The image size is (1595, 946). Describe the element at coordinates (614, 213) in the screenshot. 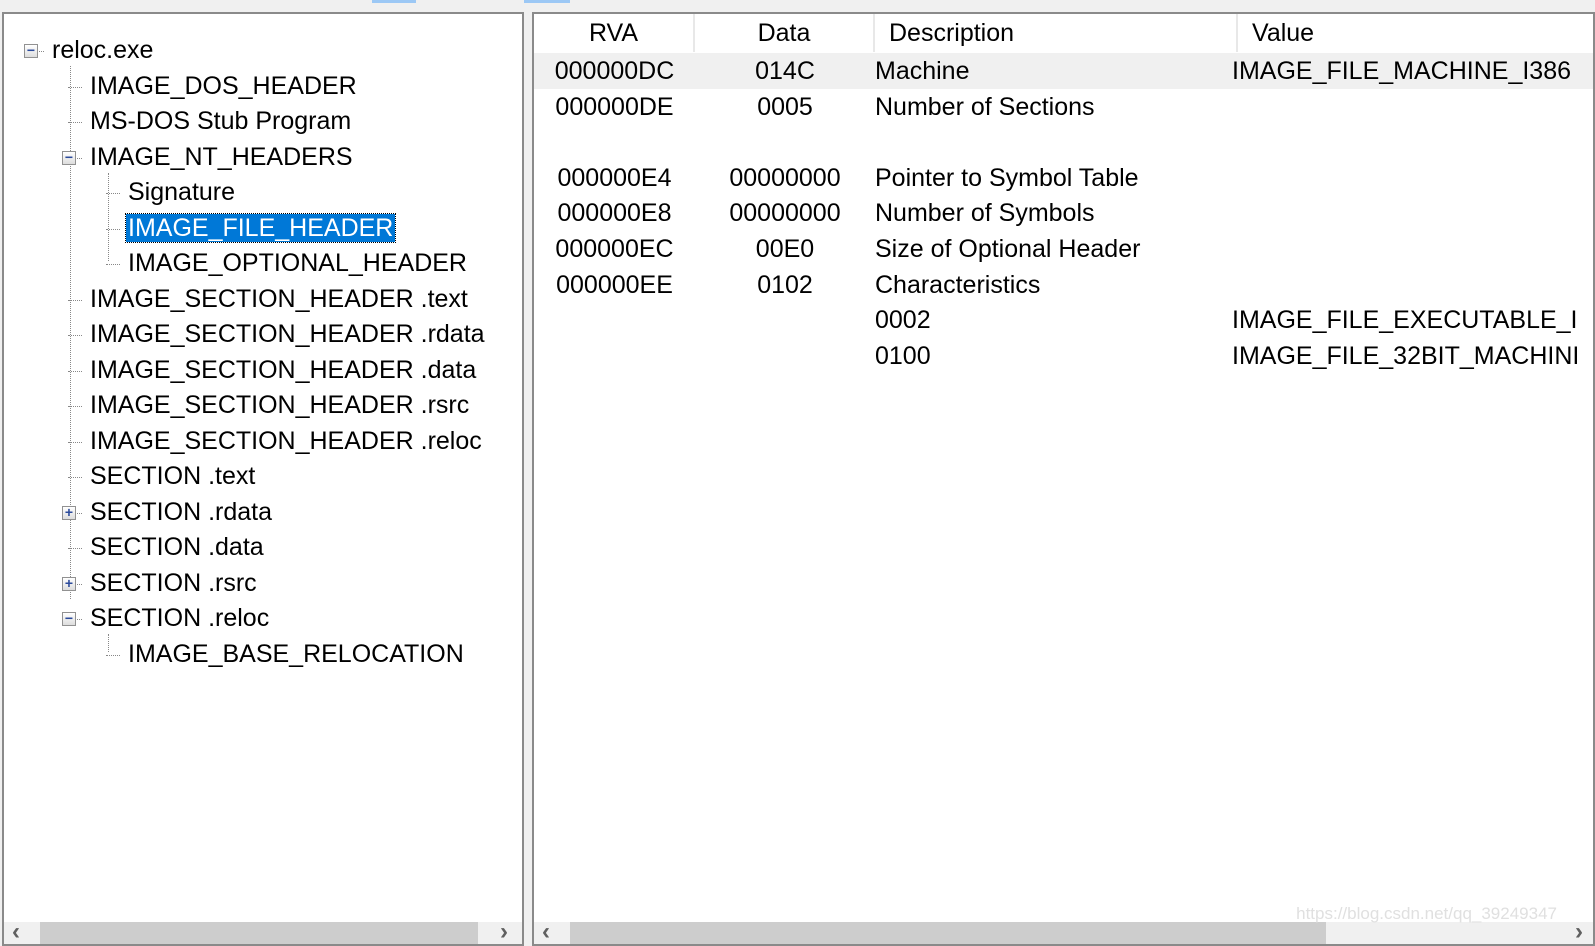

I see `rva-cell: 000000E8` at that location.